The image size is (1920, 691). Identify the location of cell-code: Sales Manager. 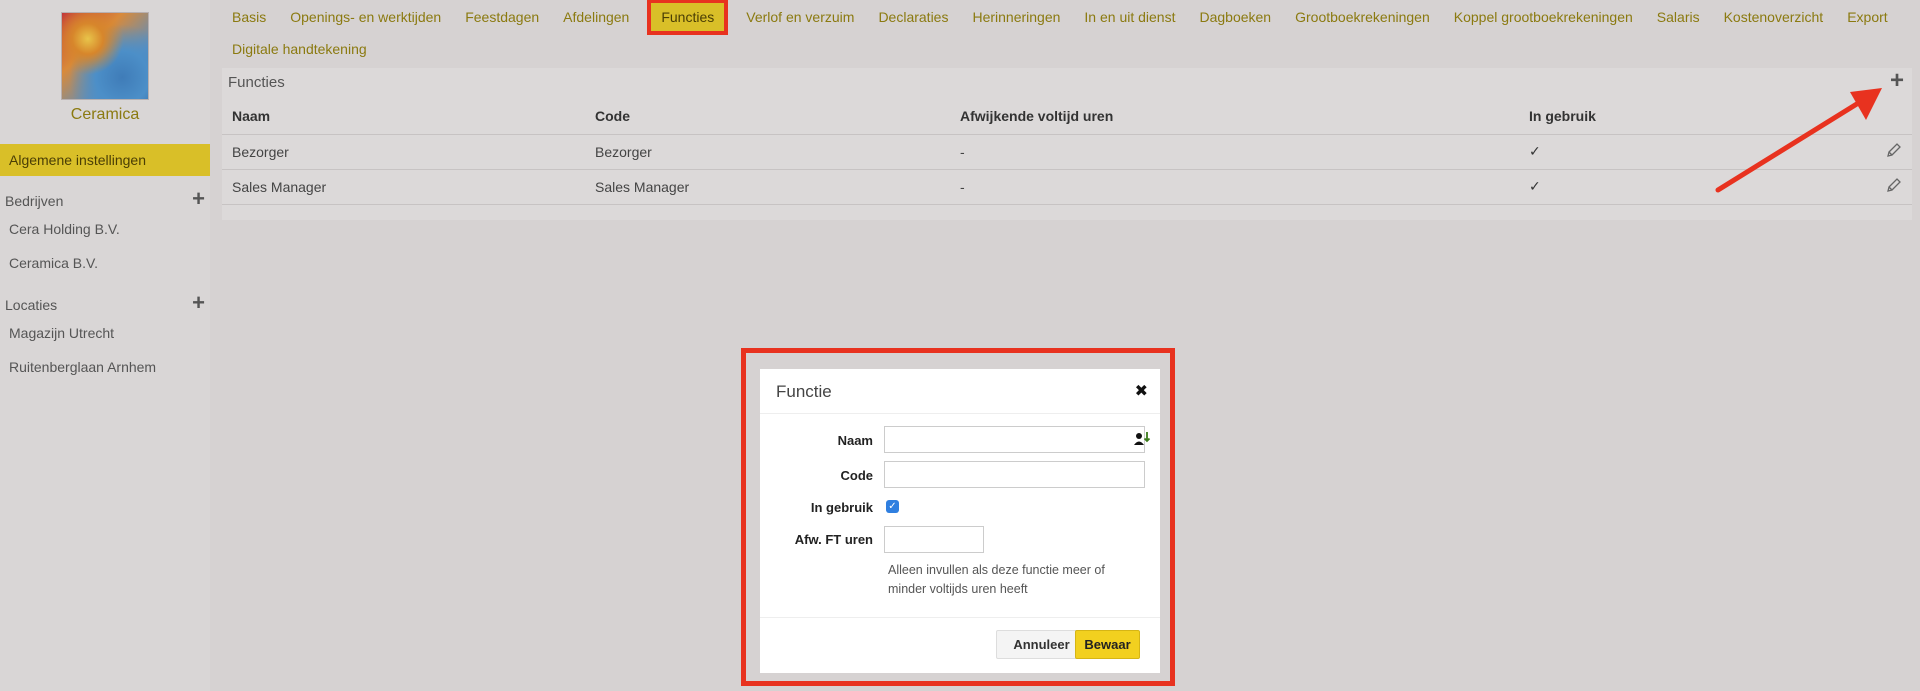
(767, 187).